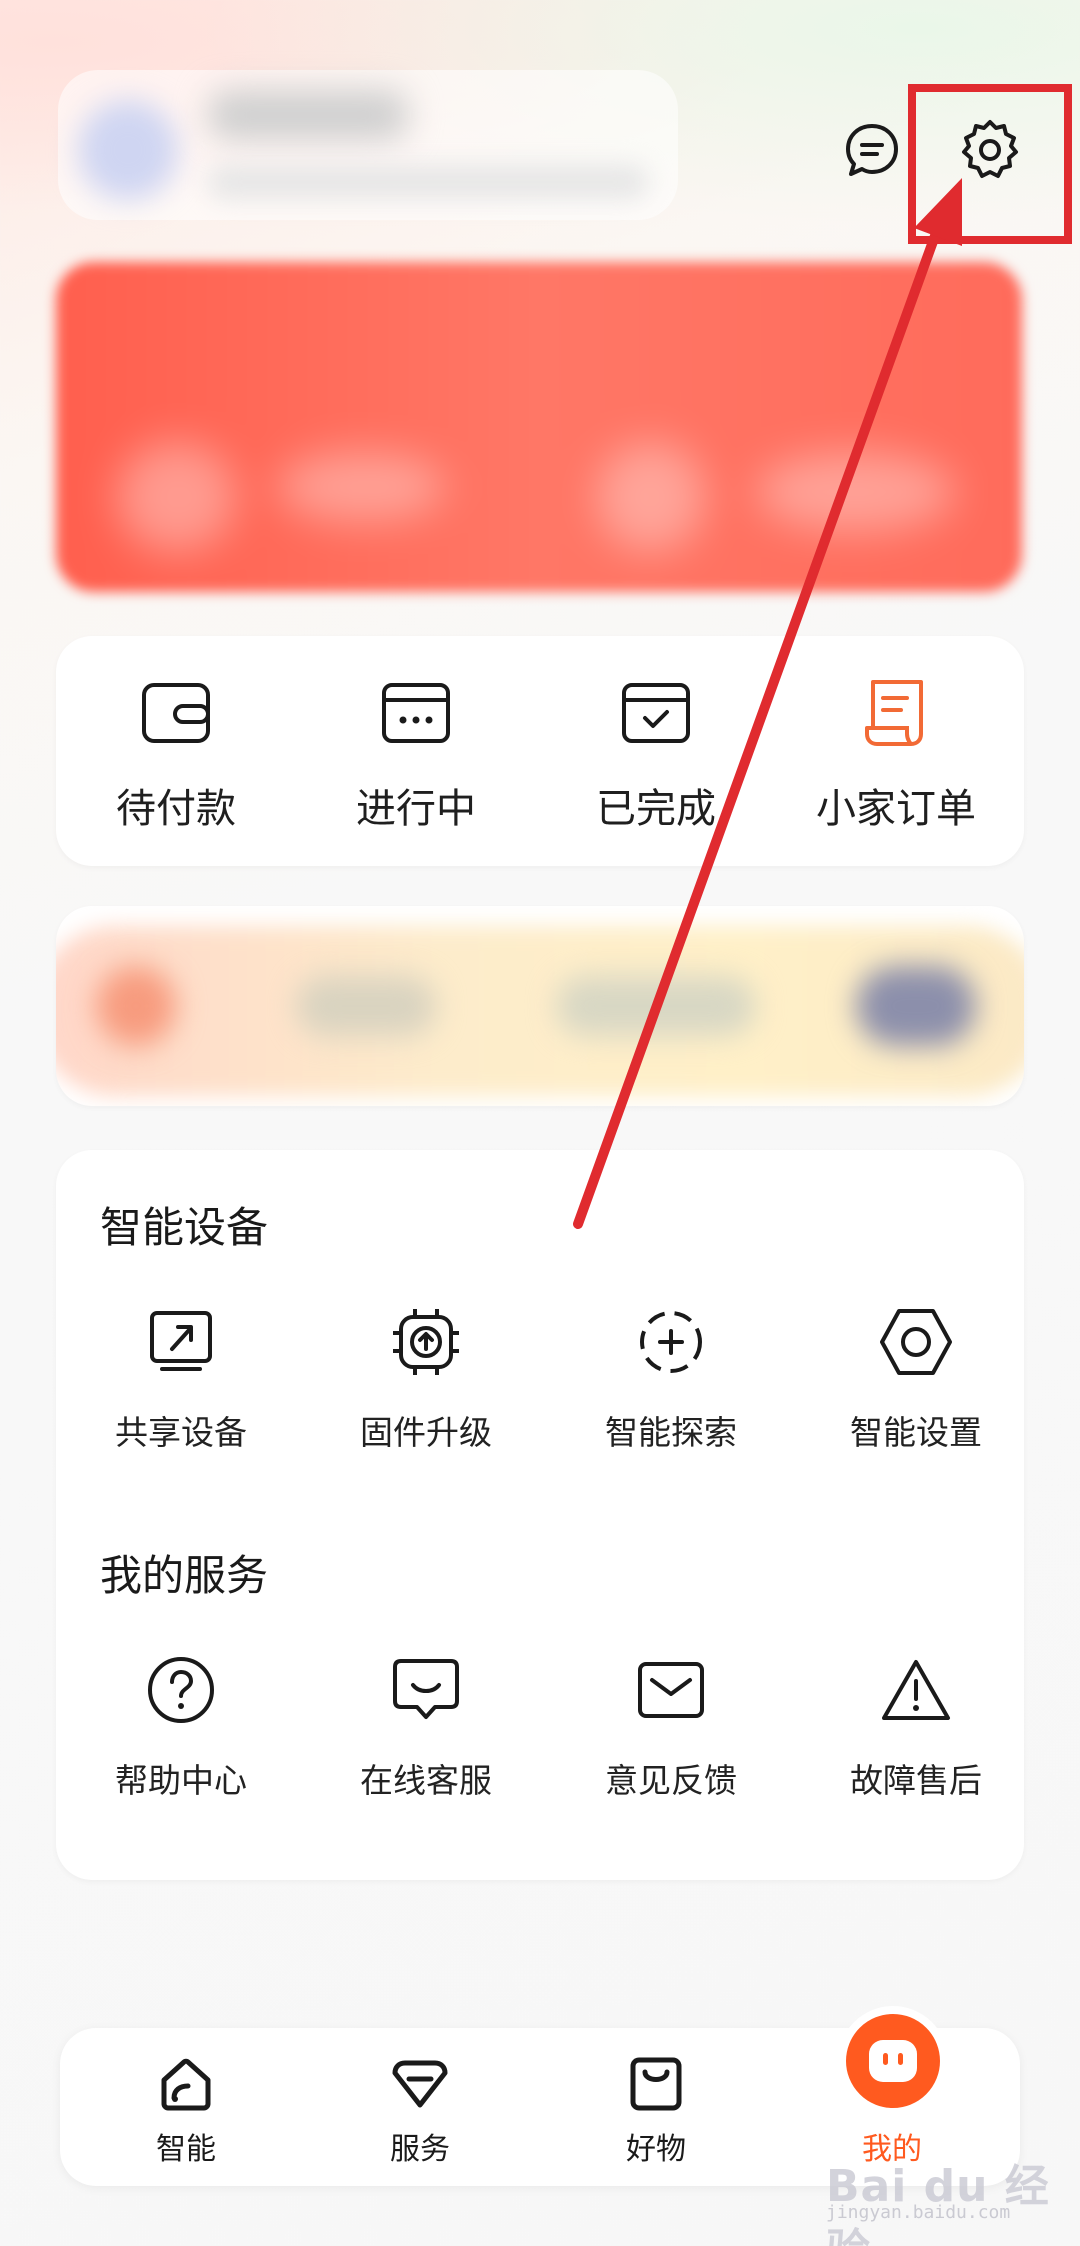 The width and height of the screenshot is (1080, 2246). I want to click on order-in-progress: 进行中, so click(416, 754).